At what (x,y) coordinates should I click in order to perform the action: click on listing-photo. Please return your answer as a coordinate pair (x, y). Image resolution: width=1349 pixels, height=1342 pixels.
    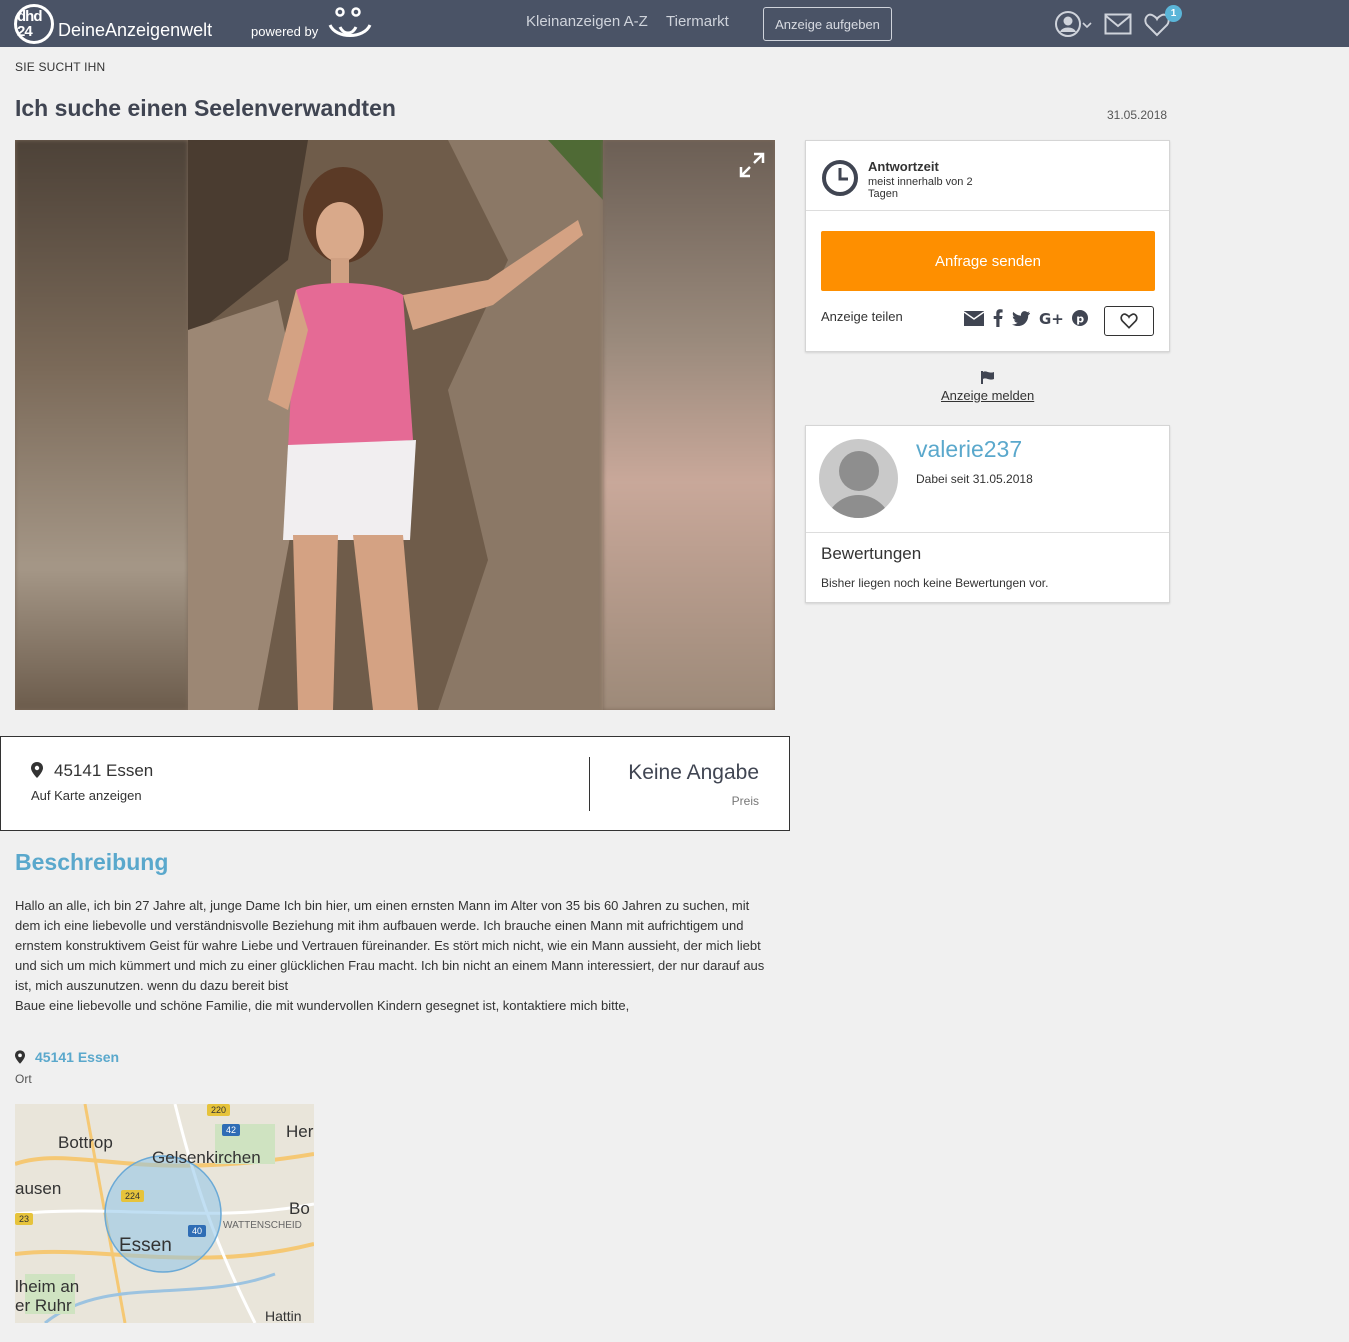
    Looking at the image, I should click on (395, 425).